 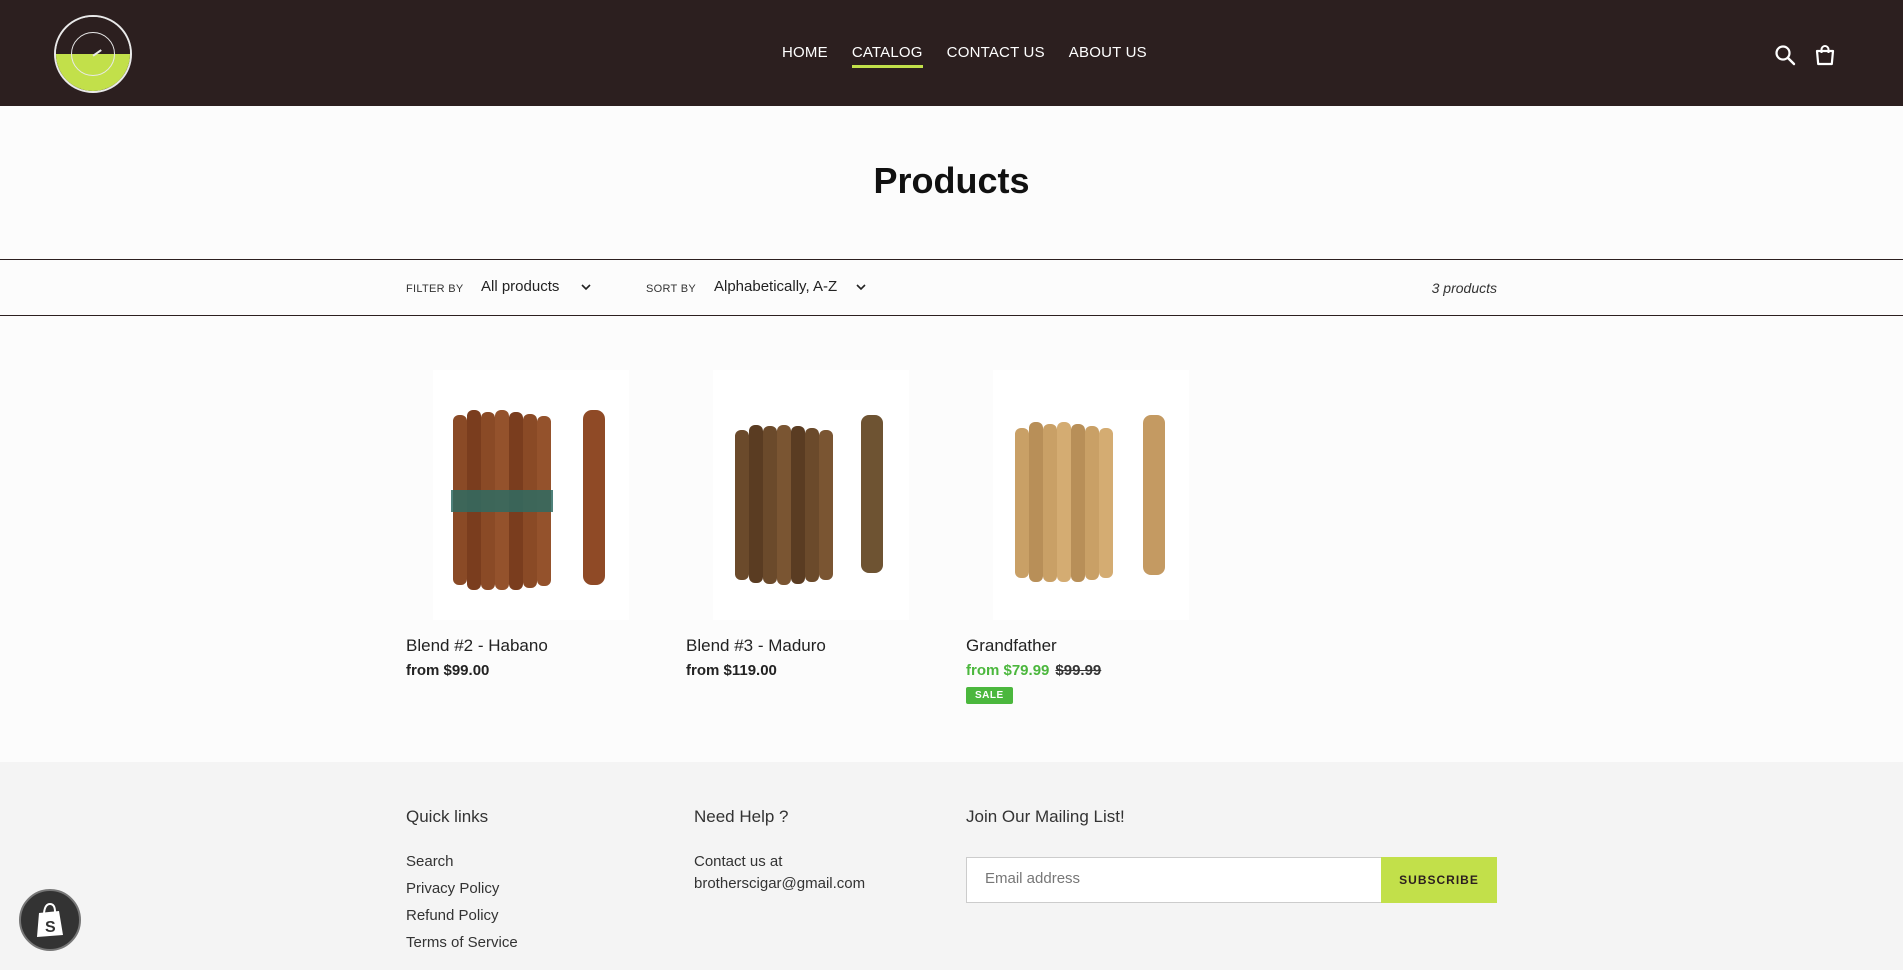 I want to click on cigar-bundle-habano, so click(x=528, y=500).